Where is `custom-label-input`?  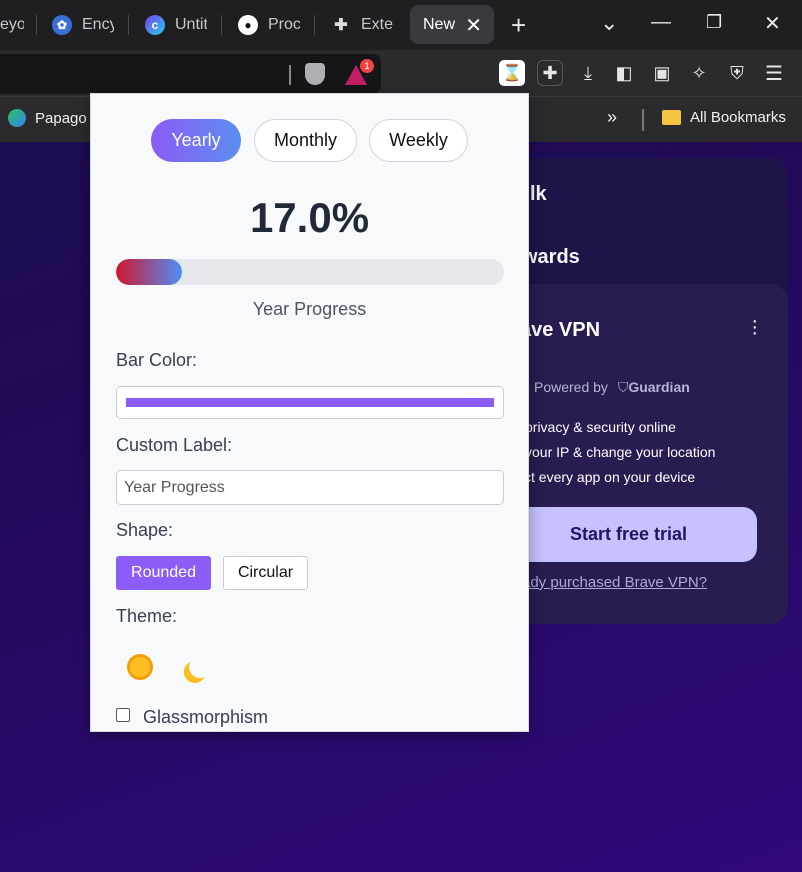 custom-label-input is located at coordinates (310, 487).